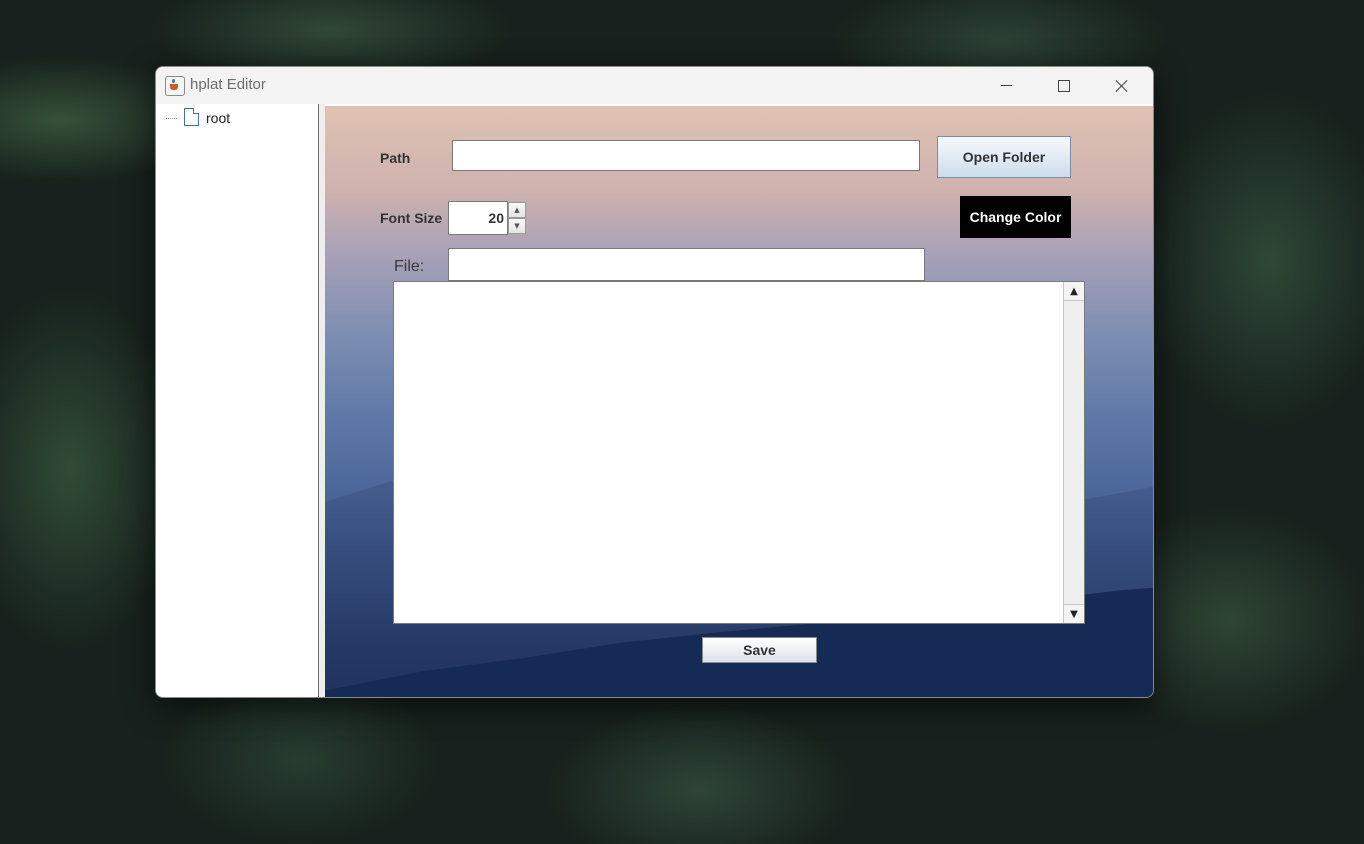 The width and height of the screenshot is (1364, 844). What do you see at coordinates (759, 650) in the screenshot?
I see `save-button: Save` at bounding box center [759, 650].